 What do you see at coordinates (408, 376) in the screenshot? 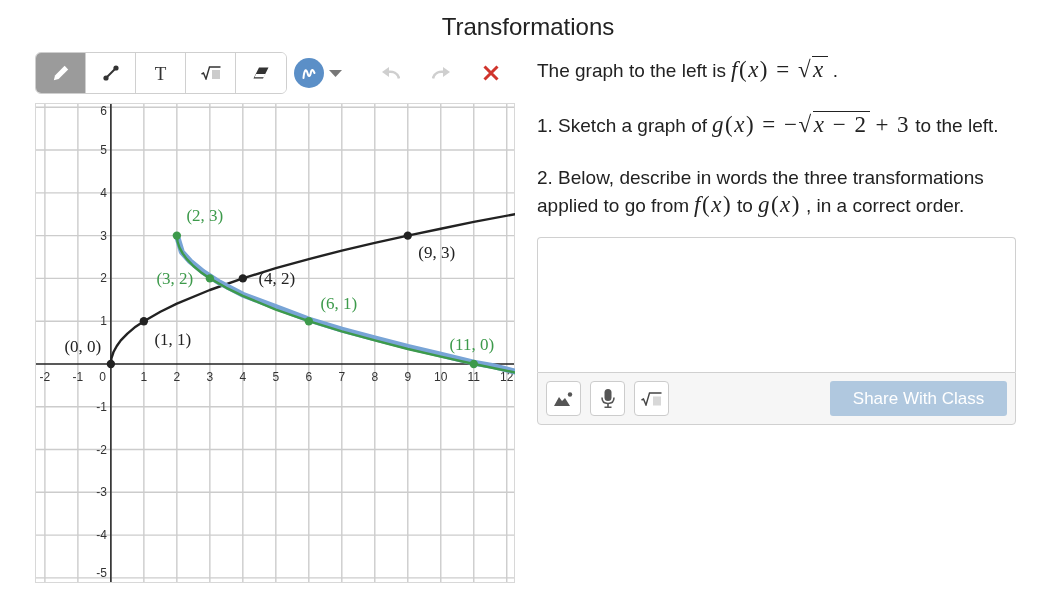
I see `axis-tick-label: 9` at bounding box center [408, 376].